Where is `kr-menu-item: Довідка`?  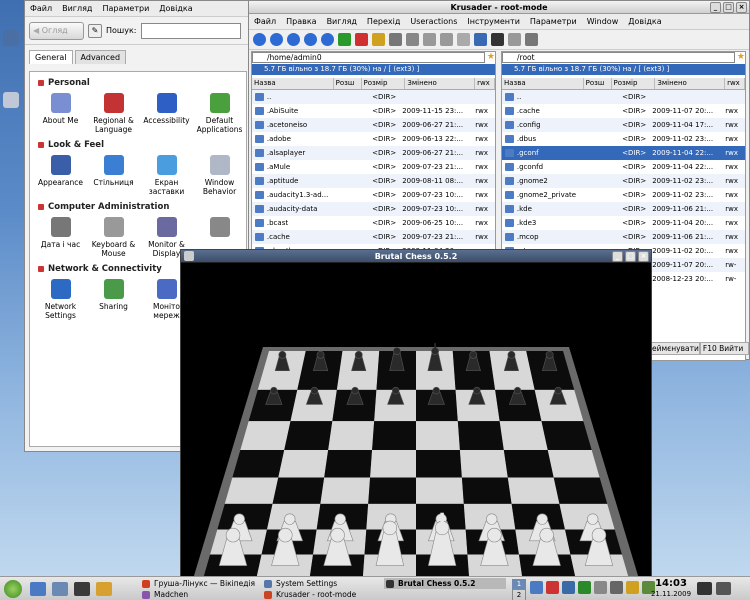 kr-menu-item: Довідка is located at coordinates (644, 21).